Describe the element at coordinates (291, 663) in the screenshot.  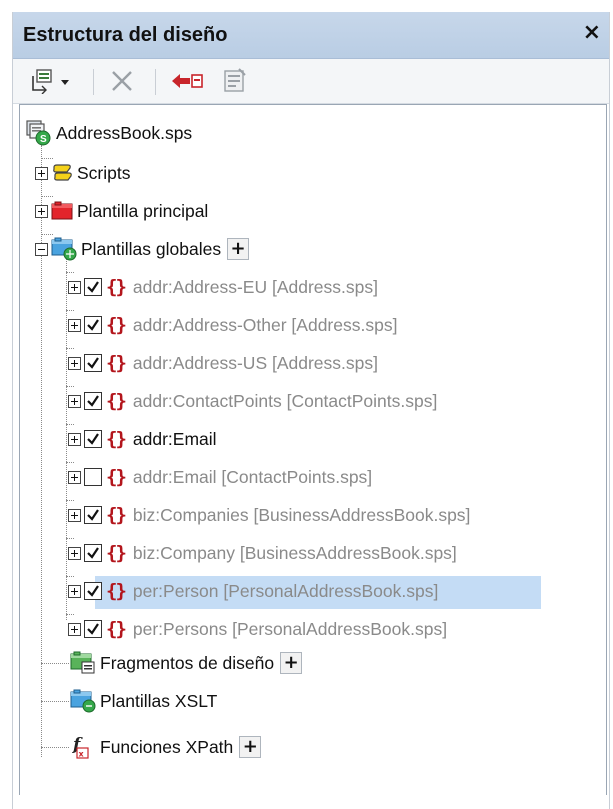
I see `add-design-fragment-button: +` at that location.